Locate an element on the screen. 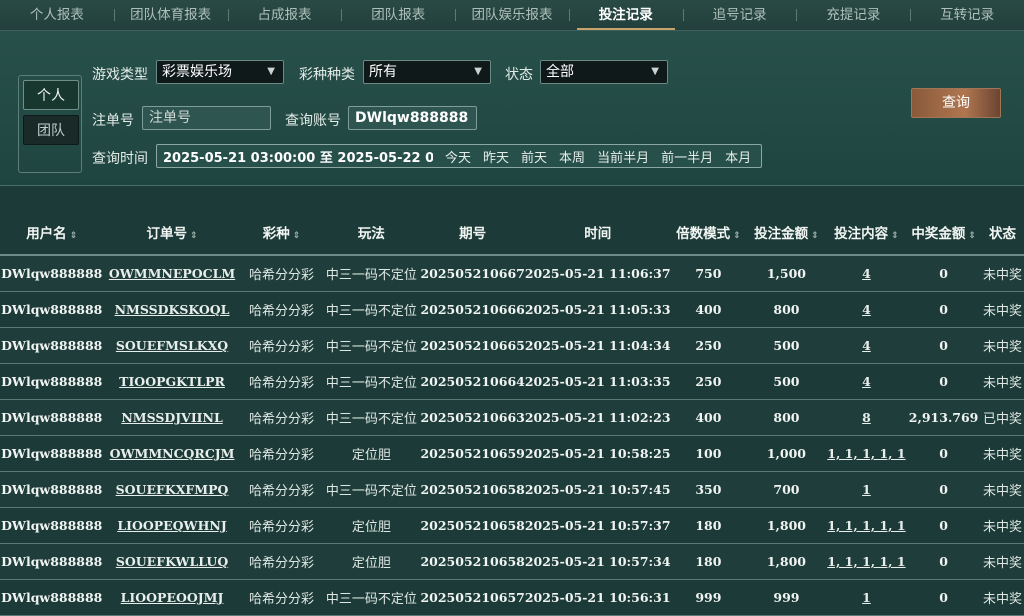 The width and height of the screenshot is (1024, 616). status-select: 全部 ▼ is located at coordinates (604, 72).